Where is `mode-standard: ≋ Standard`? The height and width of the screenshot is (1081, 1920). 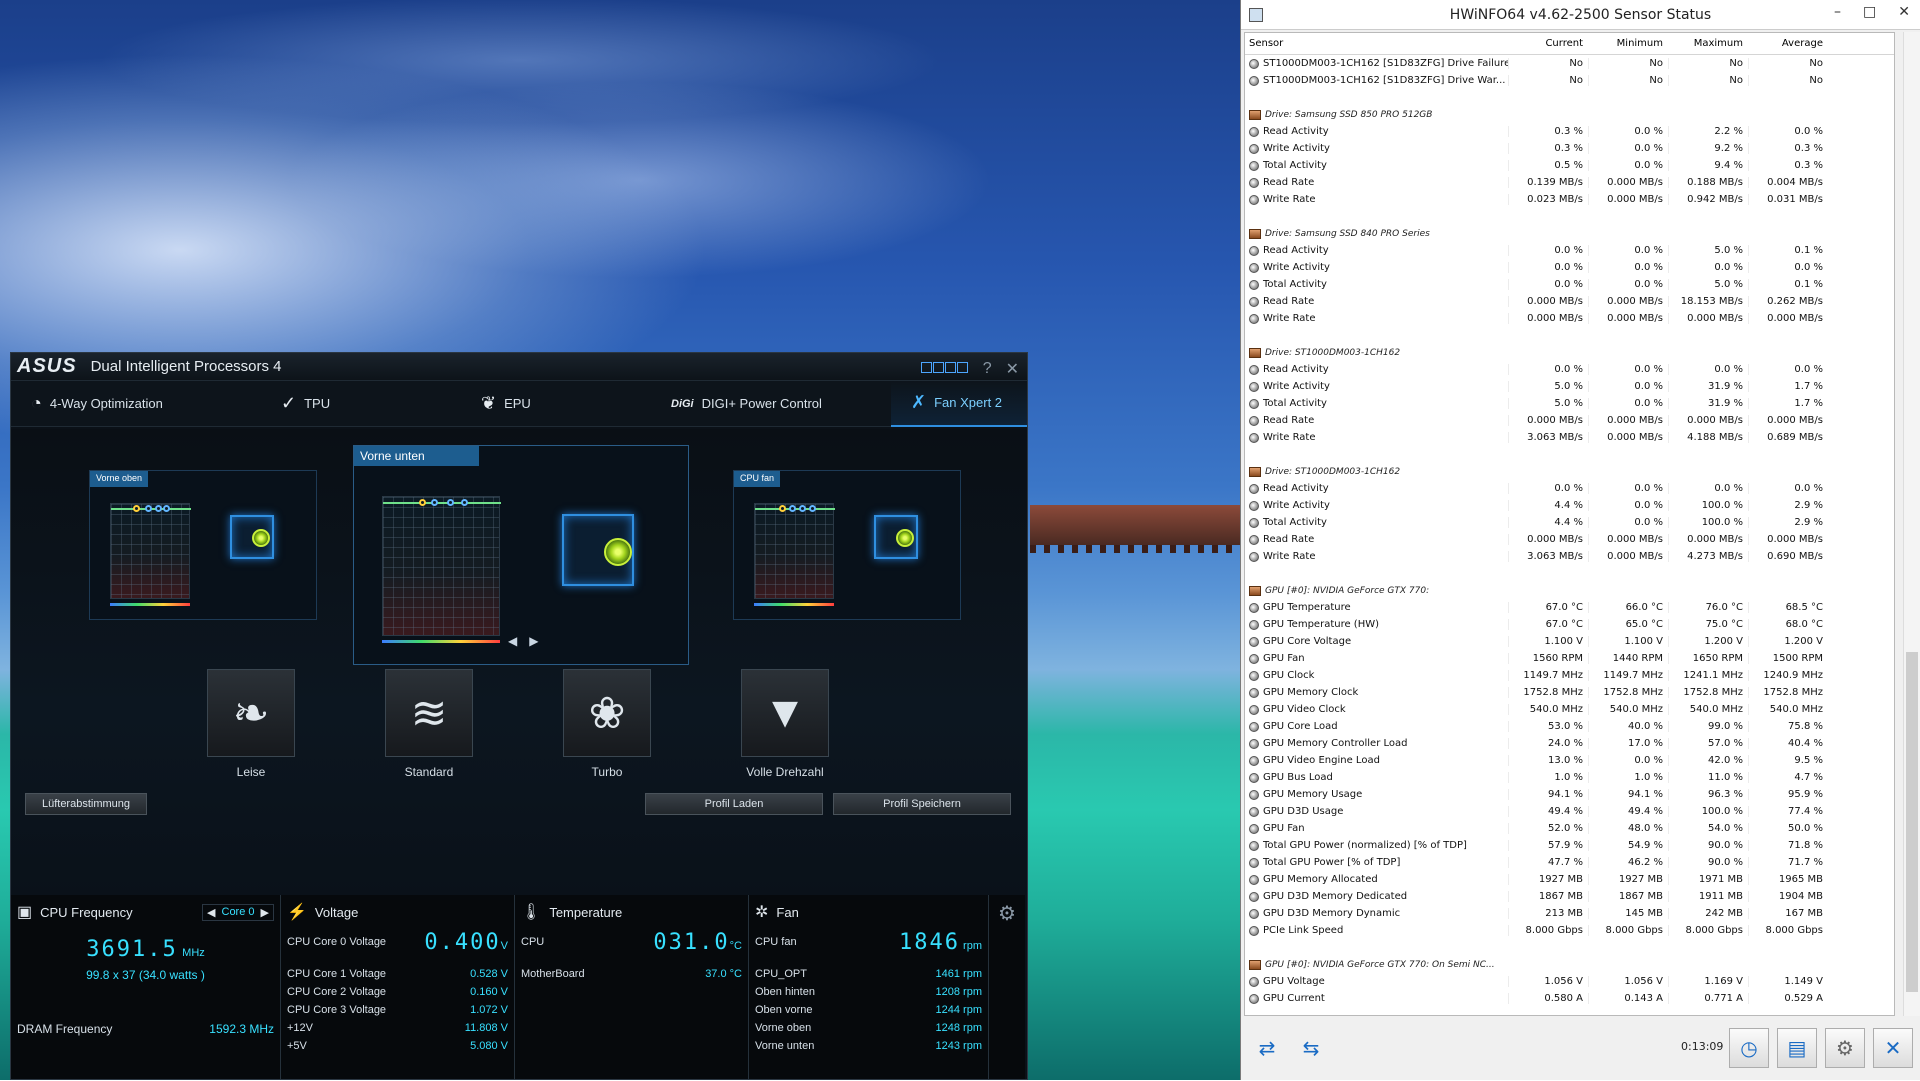
mode-standard: ≋ Standard is located at coordinates (429, 724).